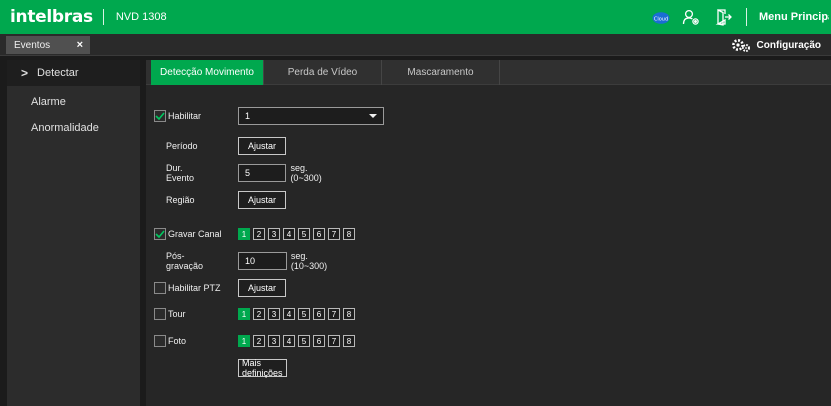 This screenshot has height=406, width=831. What do you see at coordinates (103, 17) in the screenshot?
I see `logo-divider` at bounding box center [103, 17].